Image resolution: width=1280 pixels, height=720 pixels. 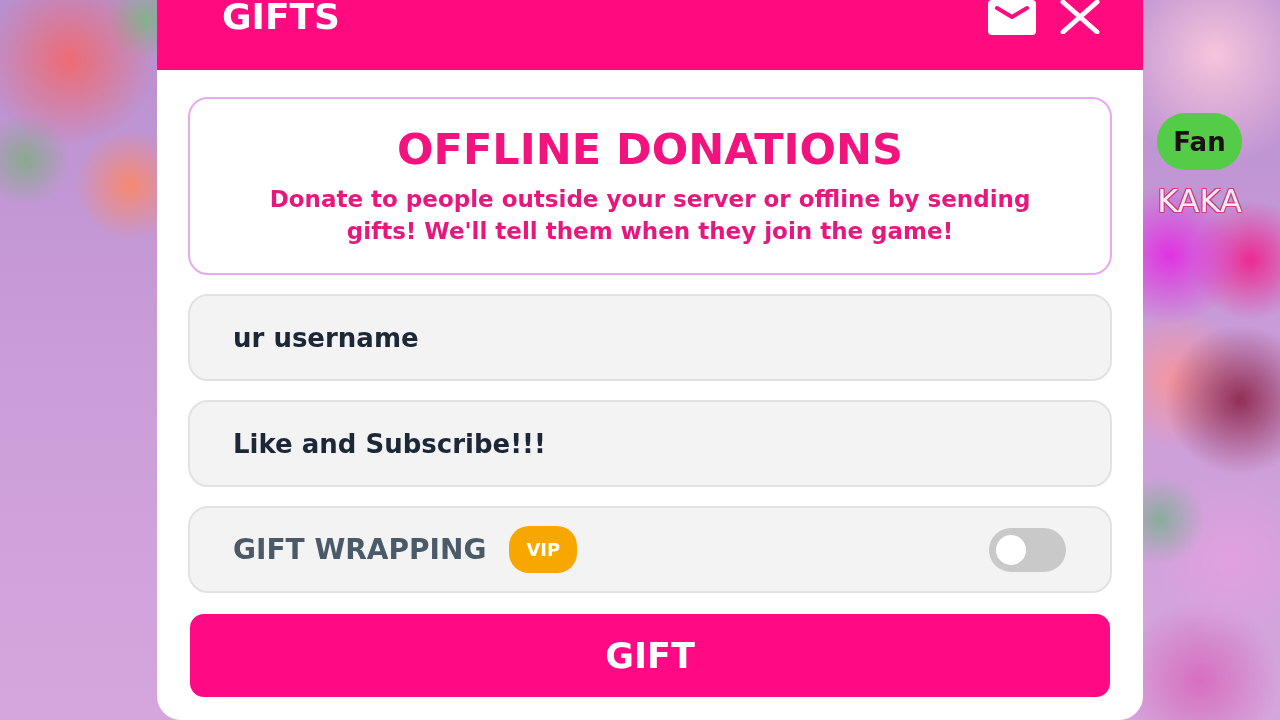 I want to click on role-badge: Fan, so click(x=1199, y=141).